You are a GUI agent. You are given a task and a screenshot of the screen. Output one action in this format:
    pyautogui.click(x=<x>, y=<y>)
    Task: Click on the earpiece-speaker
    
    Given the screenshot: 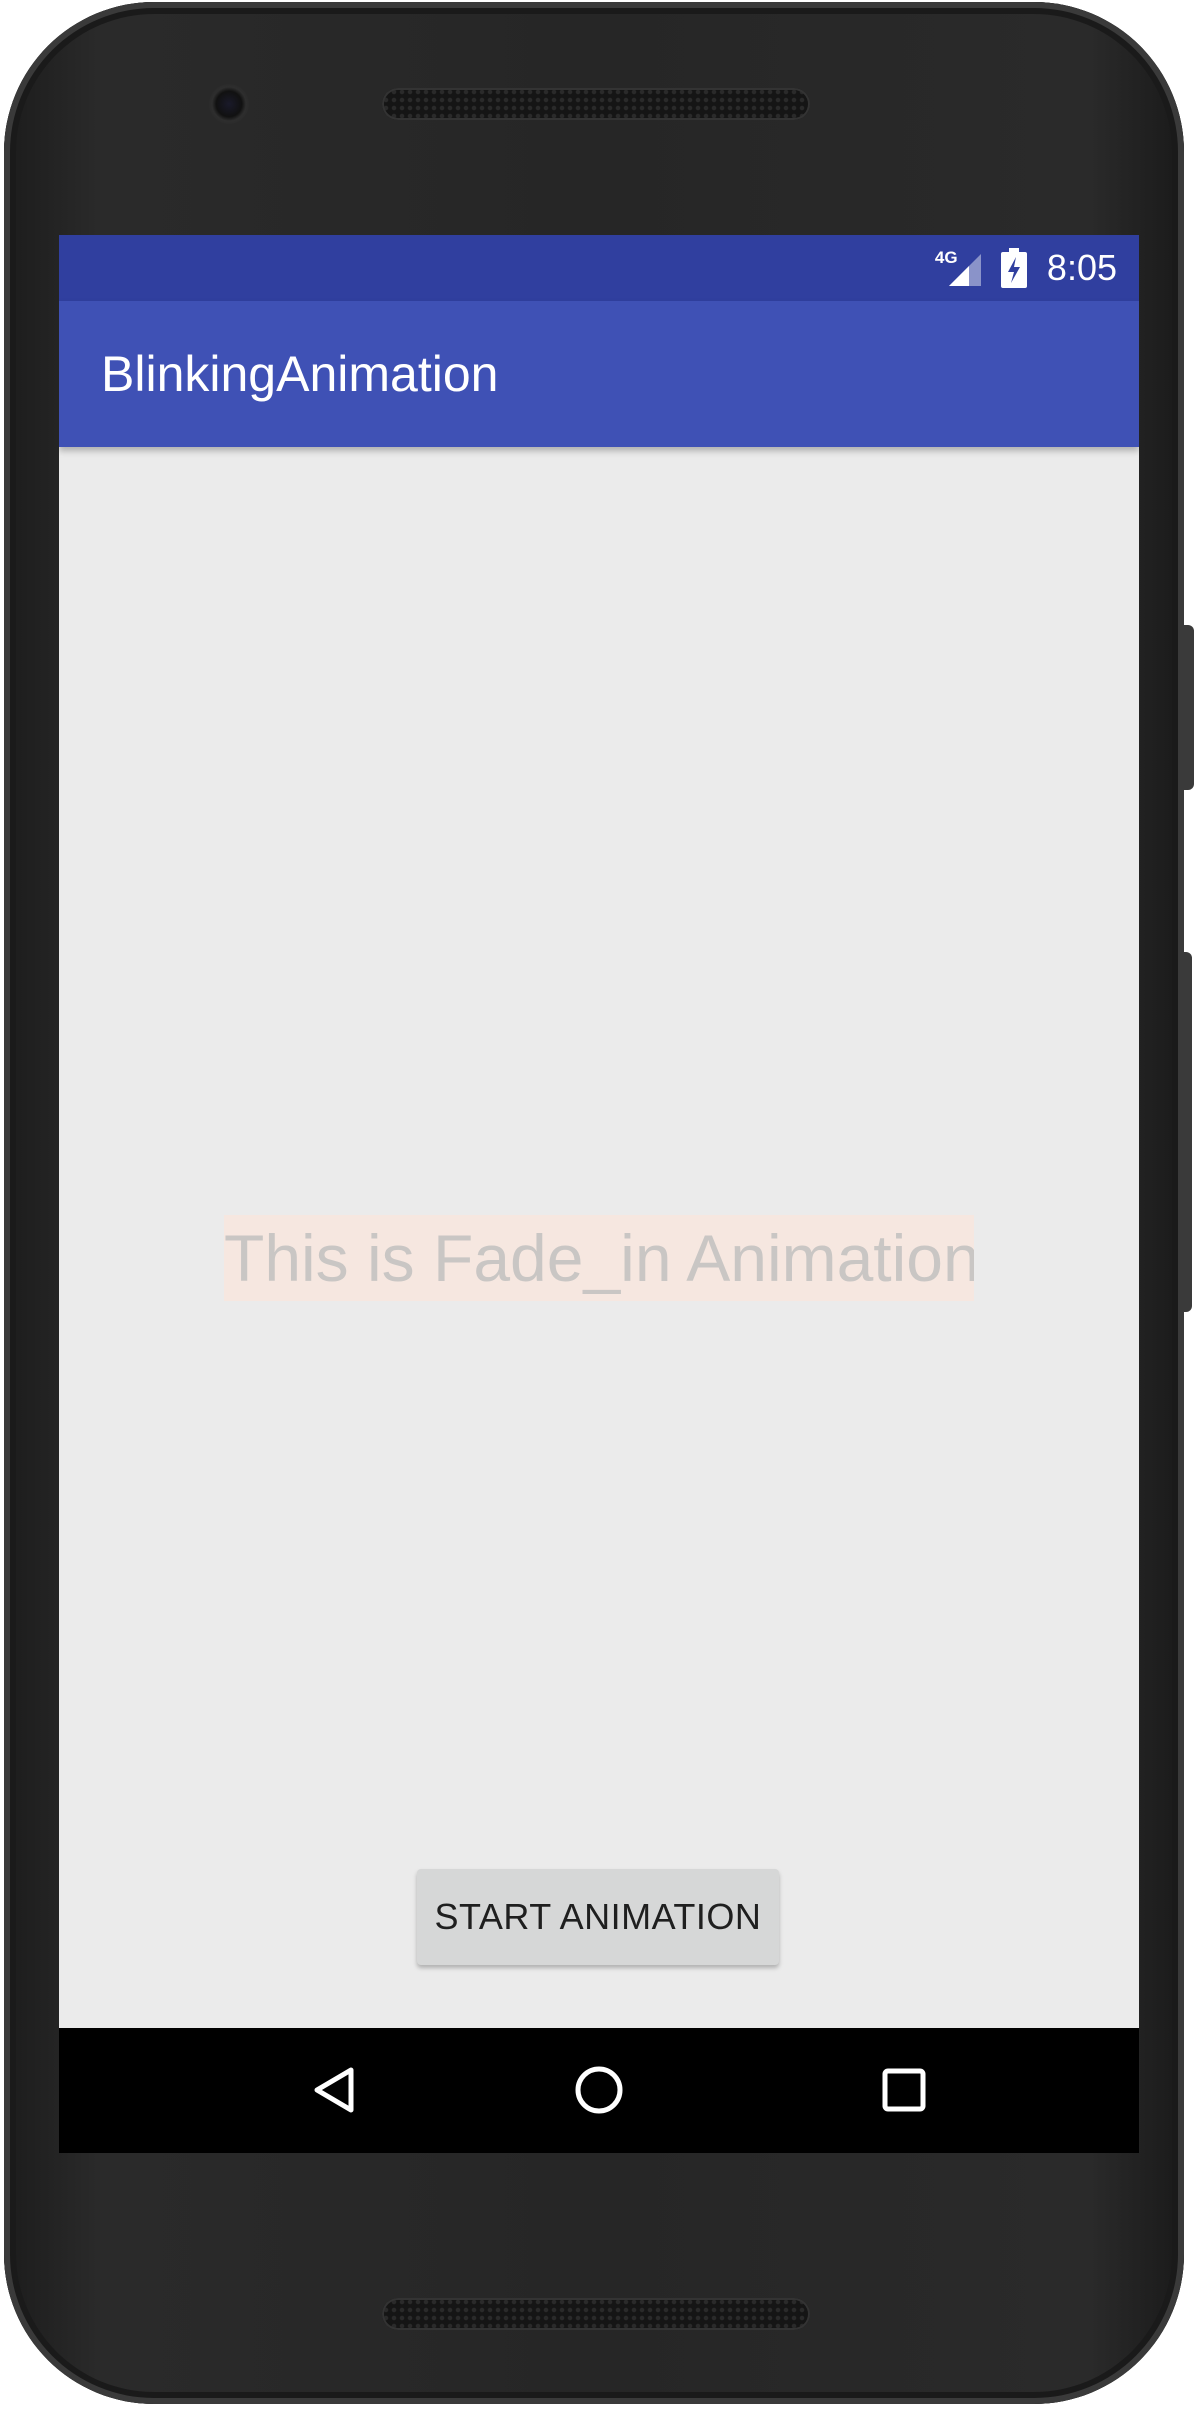 What is the action you would take?
    pyautogui.click(x=596, y=104)
    